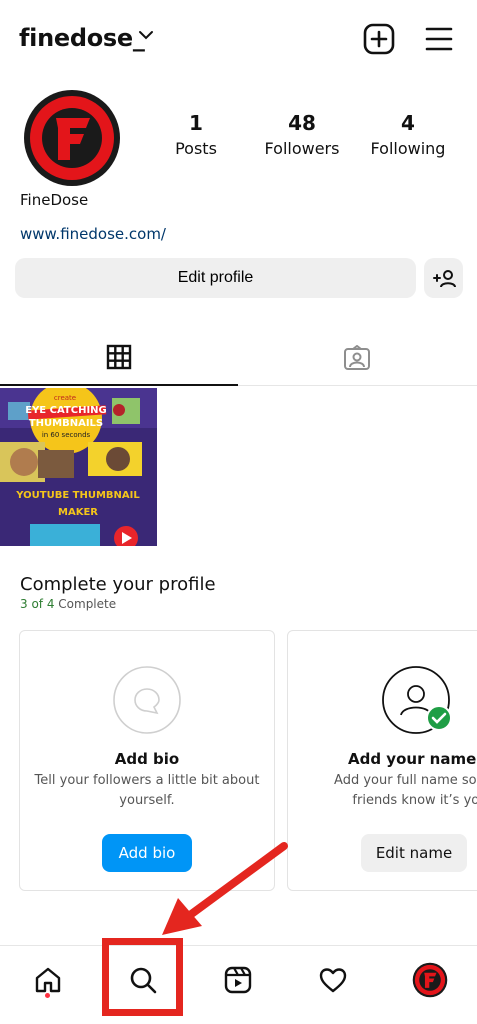 The height and width of the screenshot is (1024, 477). Describe the element at coordinates (77, 495) in the screenshot. I see `post-text-youtube: YOUTUBE THUMBNAIL` at that location.